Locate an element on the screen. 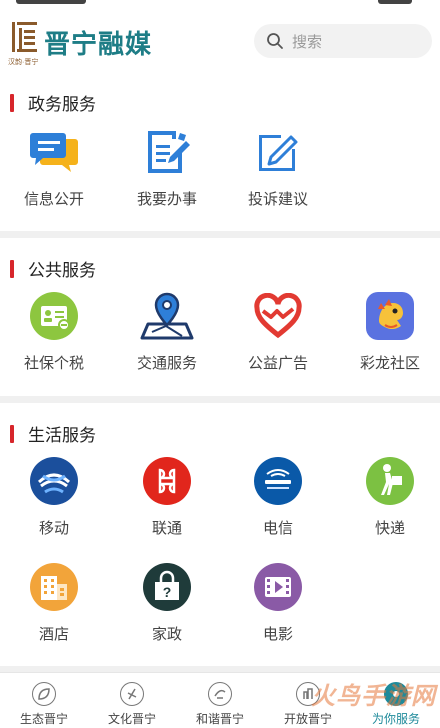 The width and height of the screenshot is (440, 728). edit-square-icon is located at coordinates (278, 153).